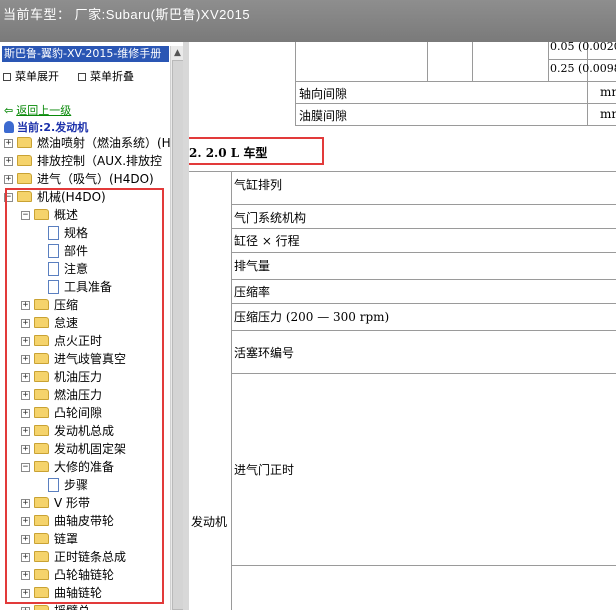  I want to click on top-value-1: 0.05 (0.0020, so click(583, 47).